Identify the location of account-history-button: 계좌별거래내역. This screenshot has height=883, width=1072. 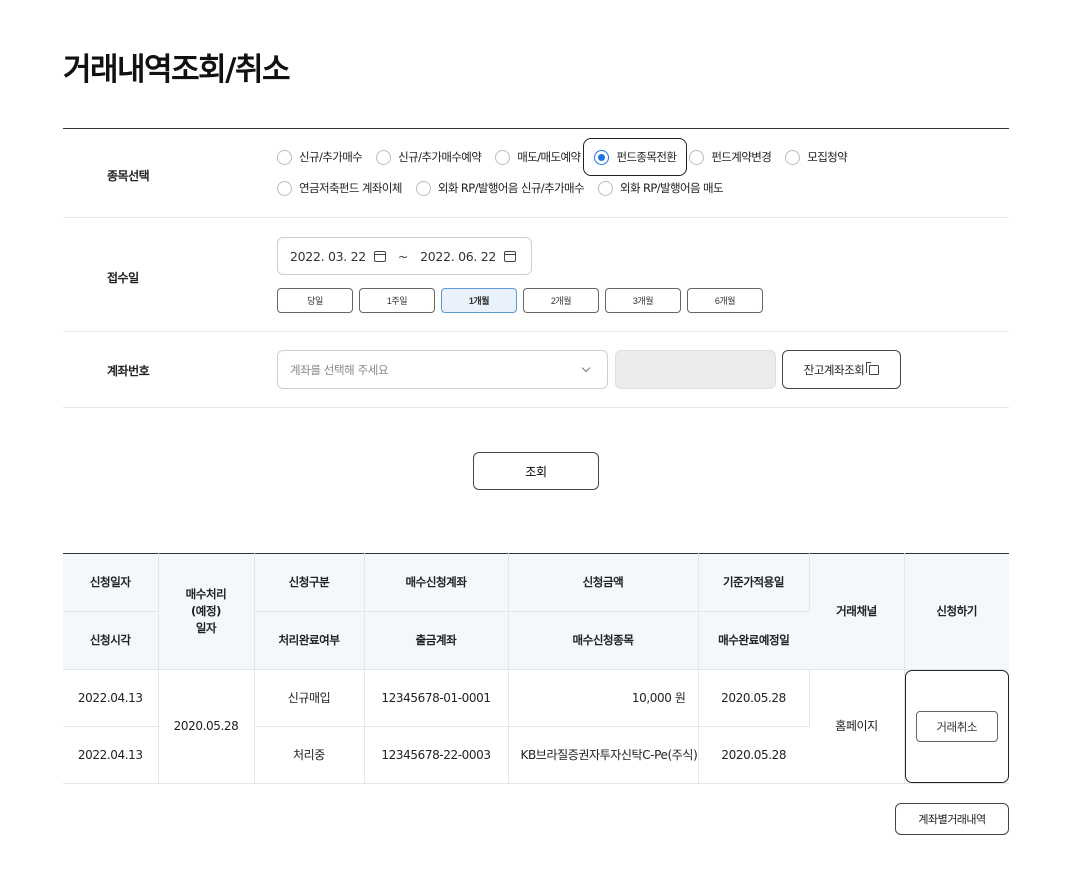
(952, 819).